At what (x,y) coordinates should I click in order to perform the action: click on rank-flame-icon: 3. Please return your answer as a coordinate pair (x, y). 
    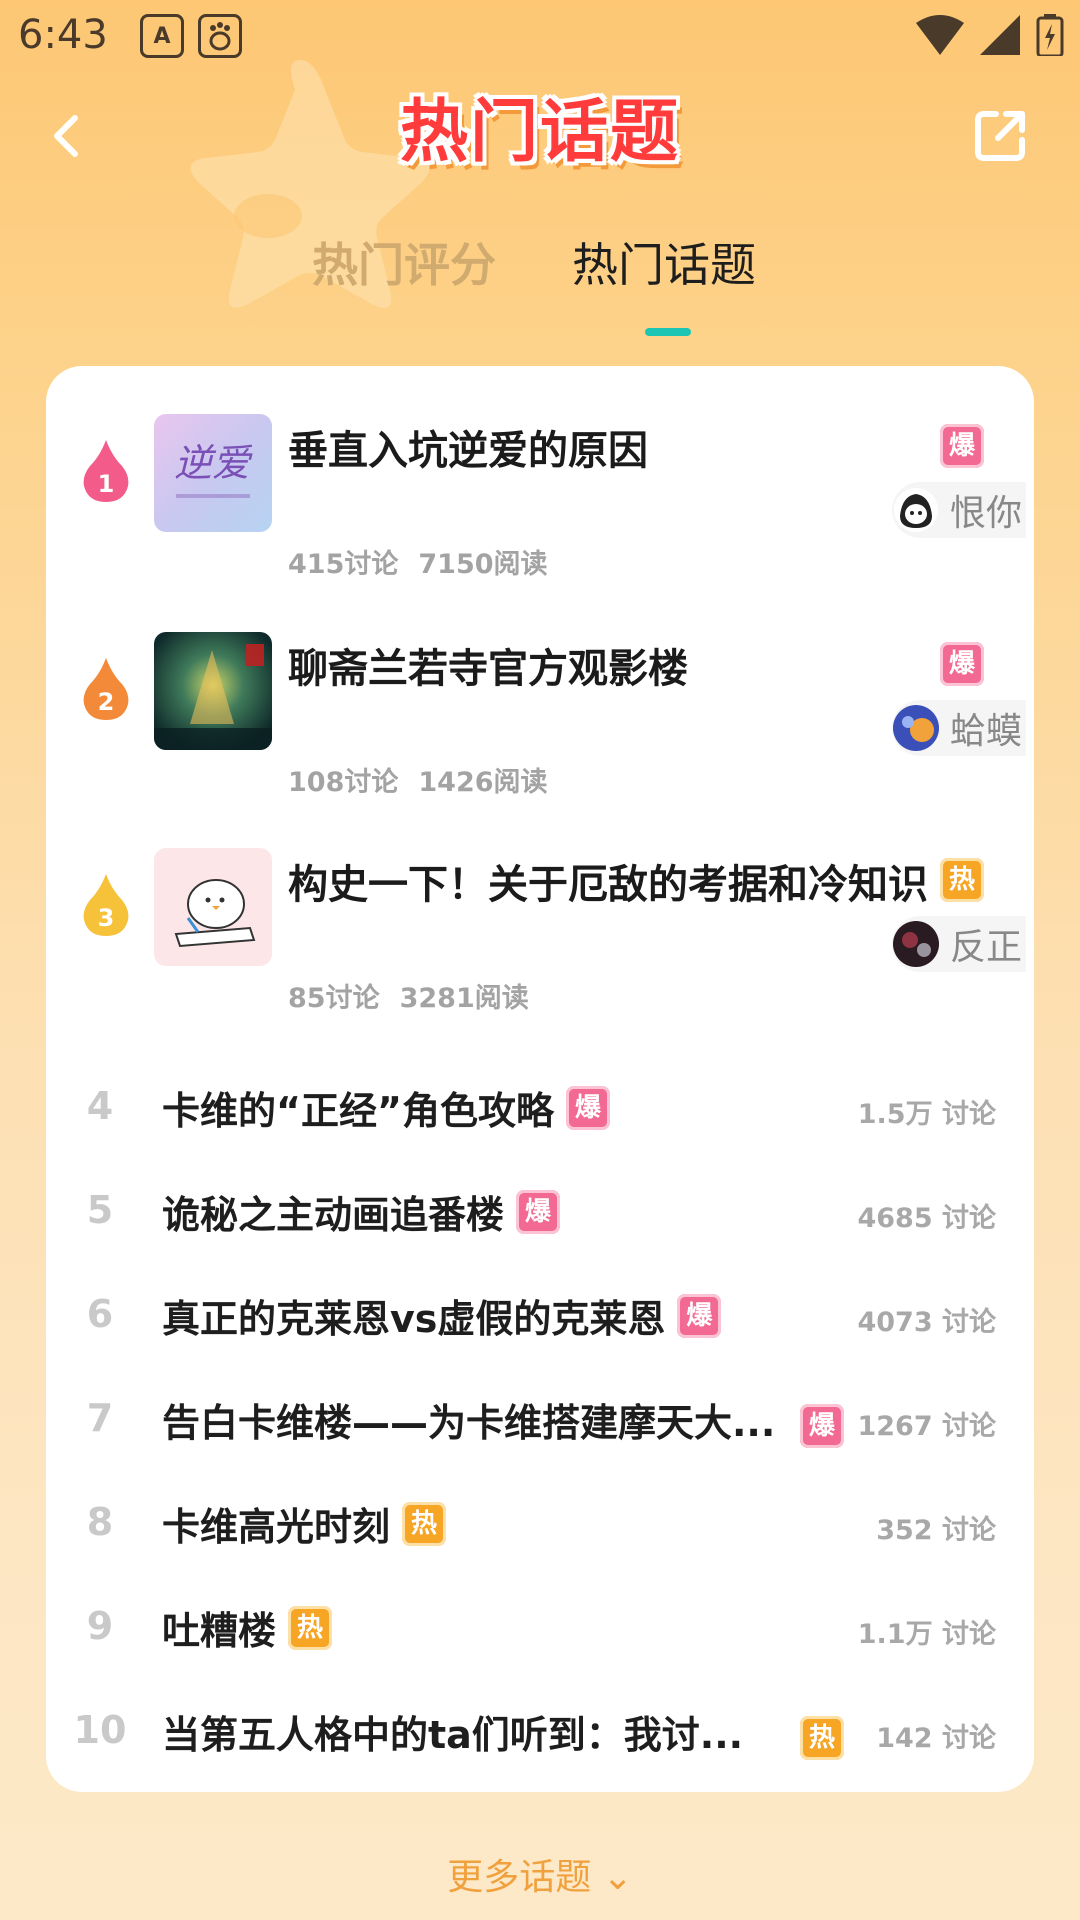
    Looking at the image, I should click on (106, 905).